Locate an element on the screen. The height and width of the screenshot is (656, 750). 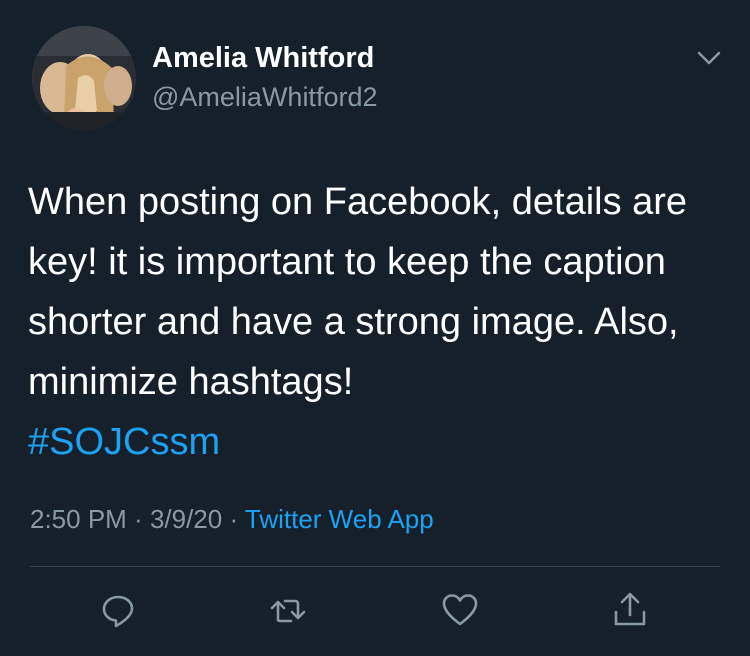
display-name: Amelia Whitford is located at coordinates (263, 58).